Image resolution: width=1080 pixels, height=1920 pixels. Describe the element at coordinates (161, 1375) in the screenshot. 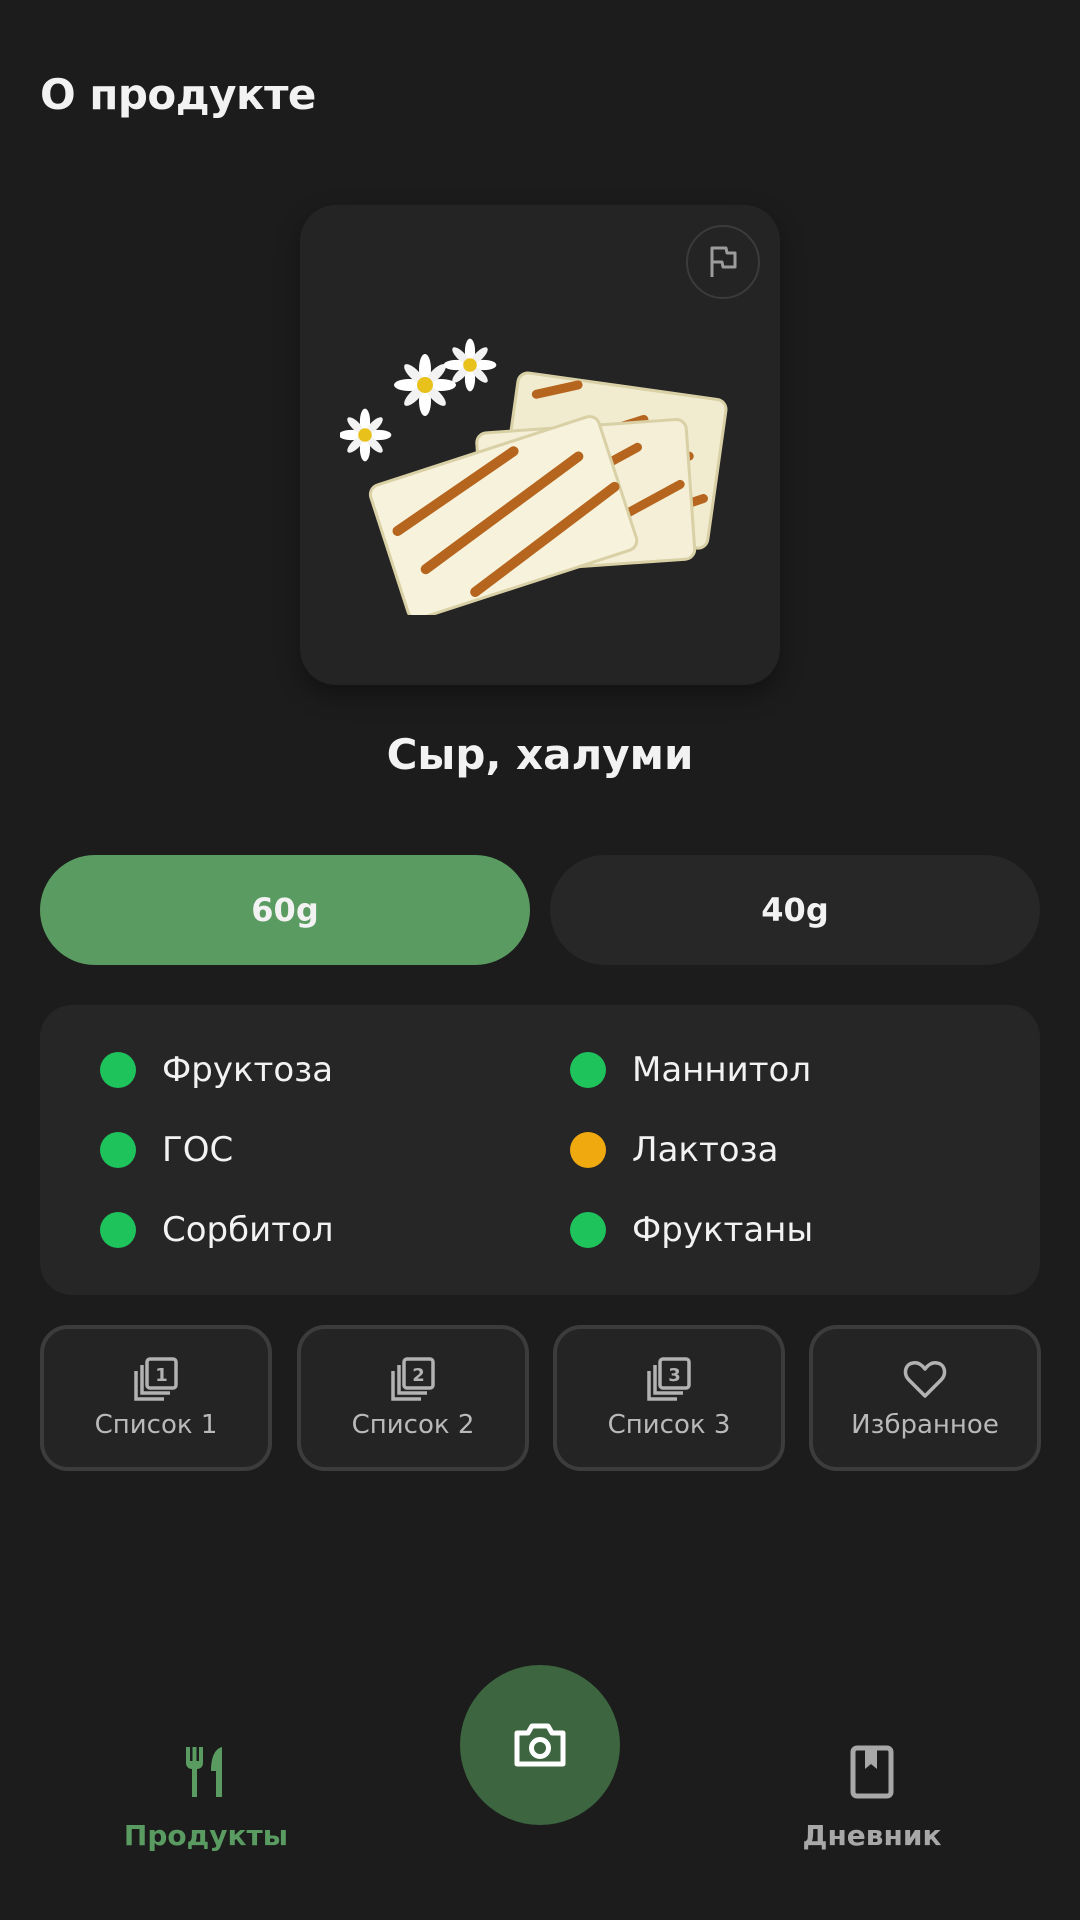

I see `svg-text: 1` at that location.